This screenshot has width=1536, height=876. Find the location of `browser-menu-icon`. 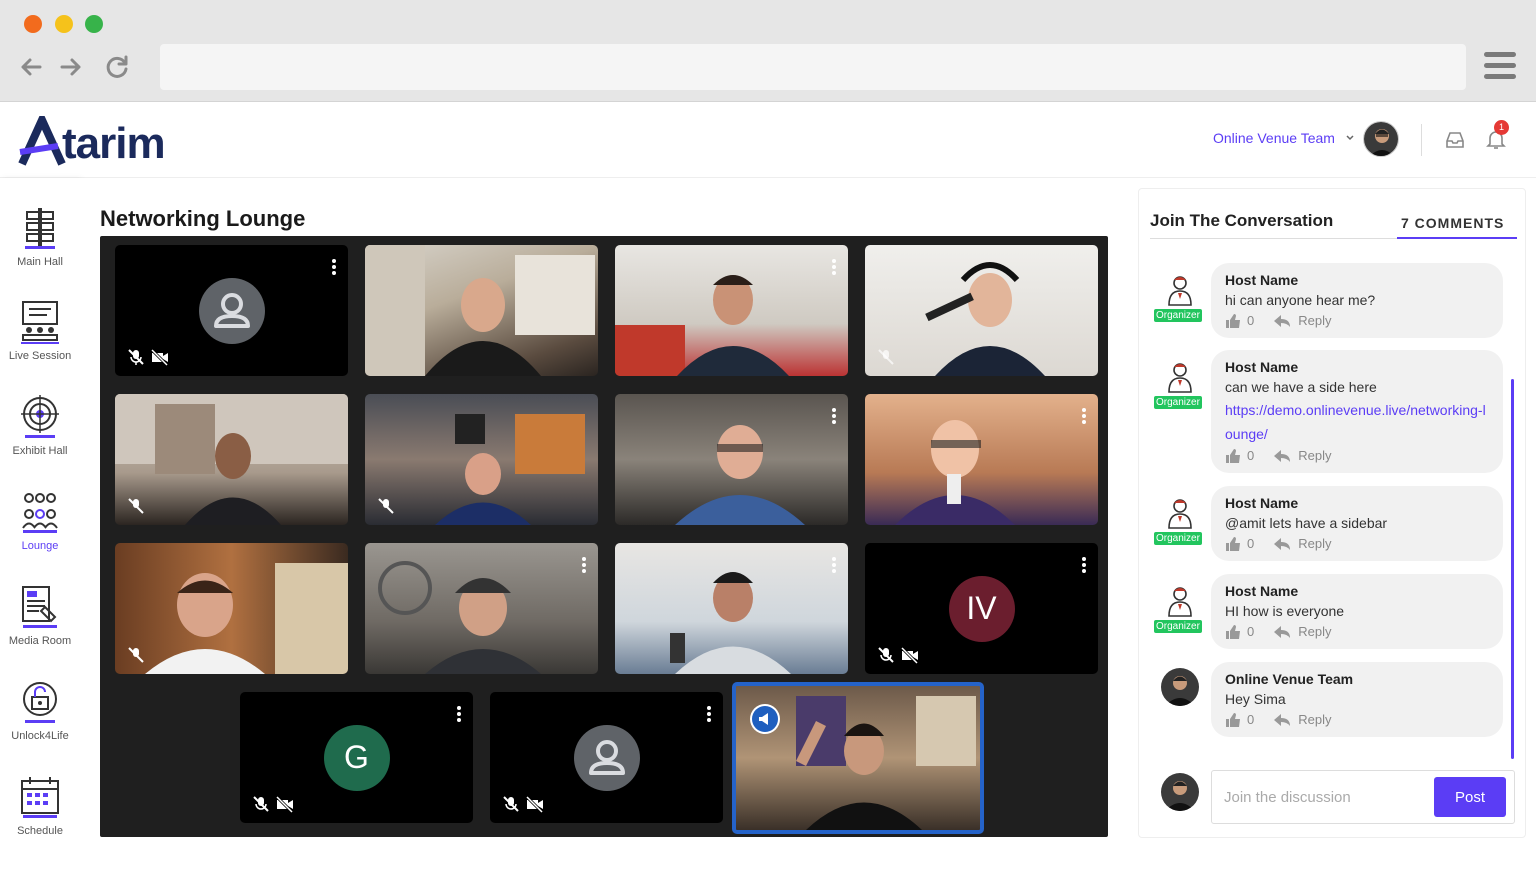

browser-menu-icon is located at coordinates (1500, 67).